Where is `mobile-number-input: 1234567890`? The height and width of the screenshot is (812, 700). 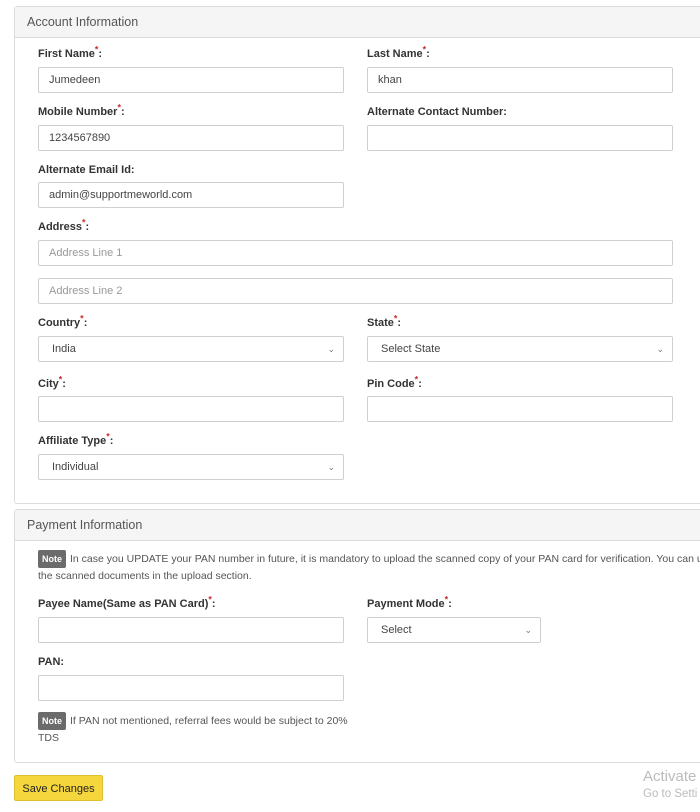 mobile-number-input: 1234567890 is located at coordinates (191, 138).